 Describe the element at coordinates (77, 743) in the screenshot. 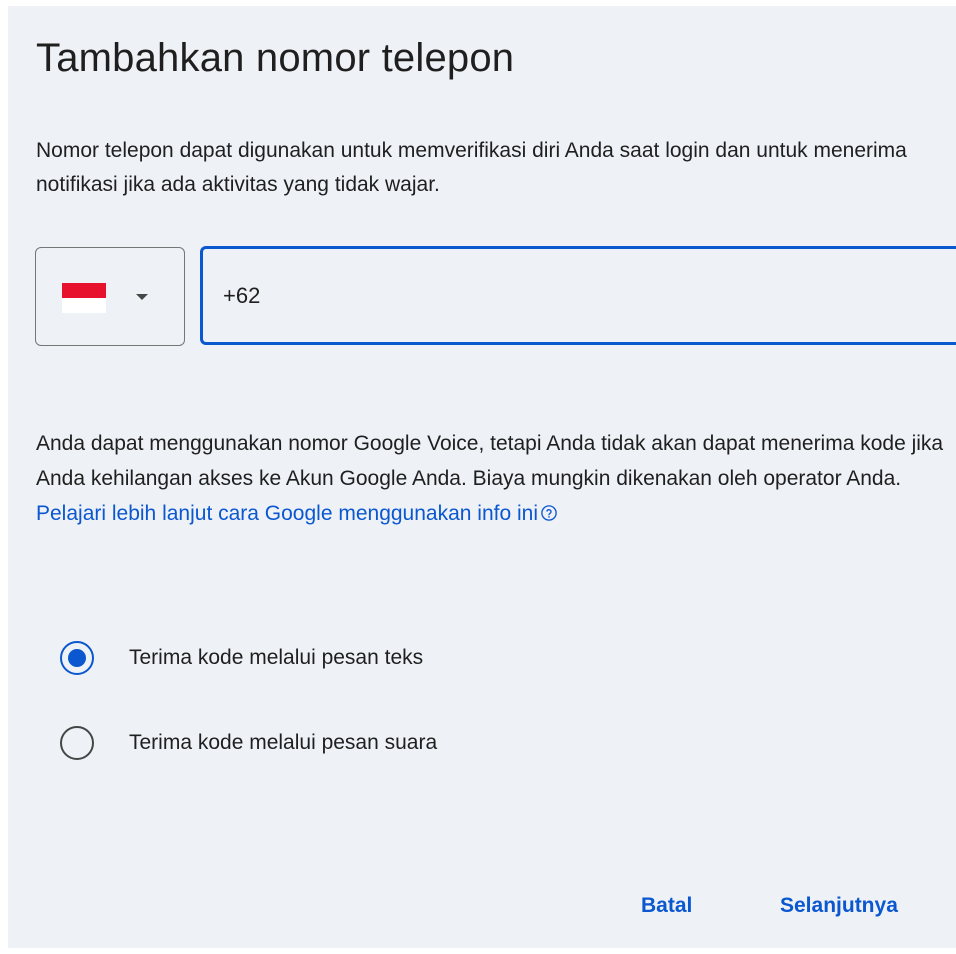

I see `radio-button-unselected` at that location.